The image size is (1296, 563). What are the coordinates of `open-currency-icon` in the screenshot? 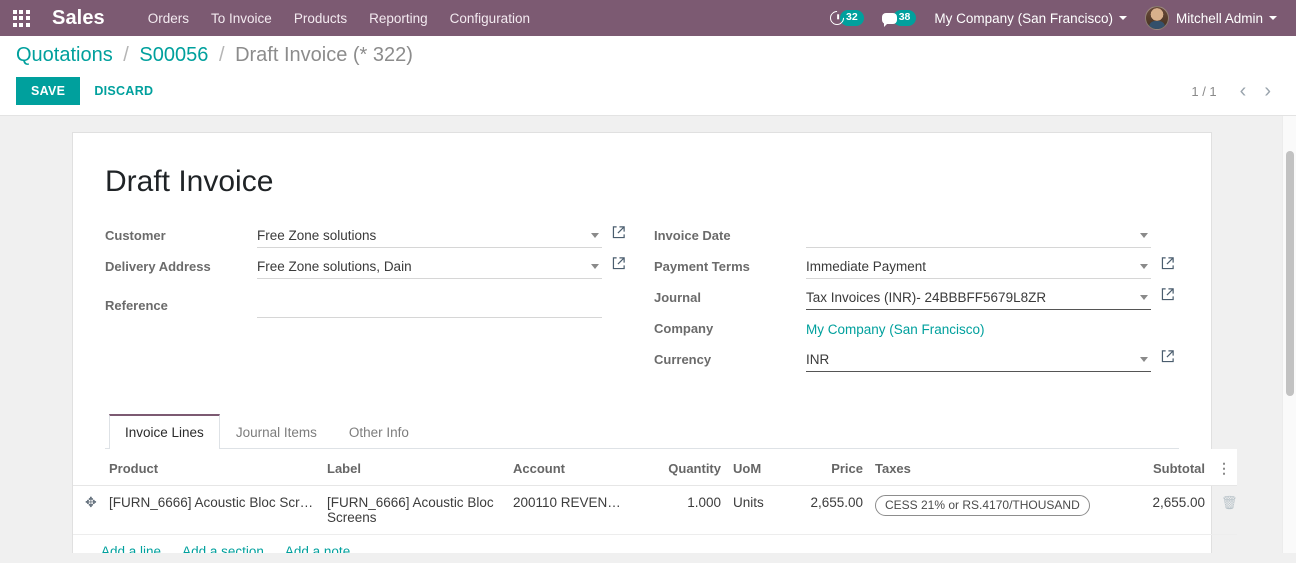 It's located at (1168, 357).